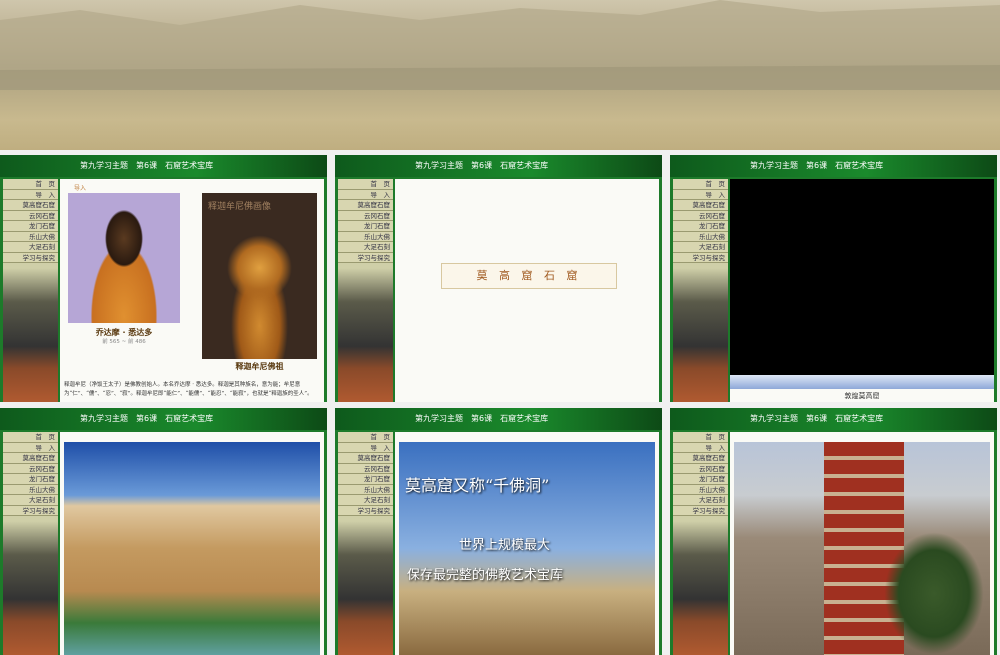 The image size is (1000, 655). I want to click on slide-line-2: 世界上规模最大, so click(505, 545).